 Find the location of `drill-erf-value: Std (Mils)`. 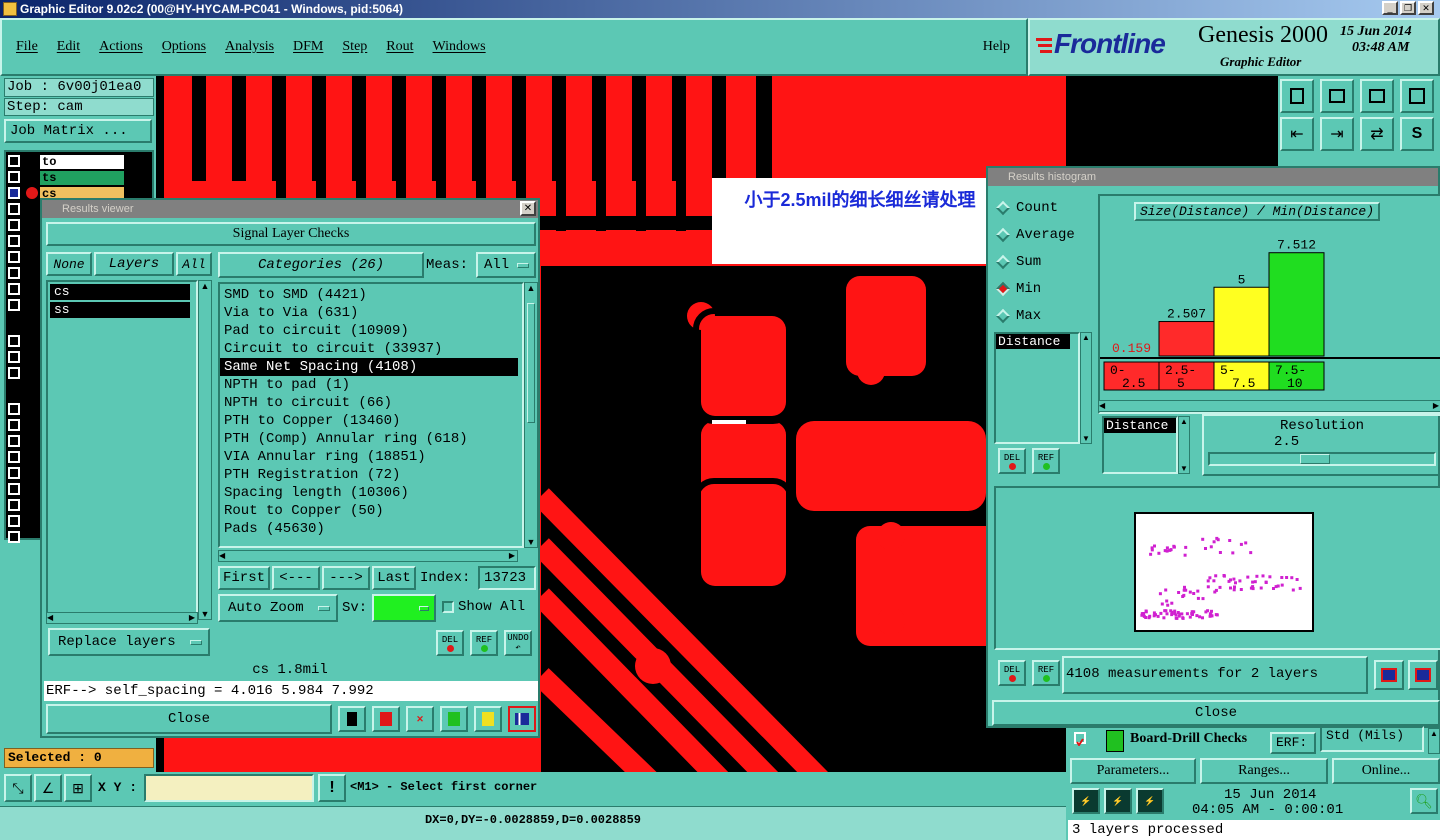

drill-erf-value: Std (Mils) is located at coordinates (1372, 739).